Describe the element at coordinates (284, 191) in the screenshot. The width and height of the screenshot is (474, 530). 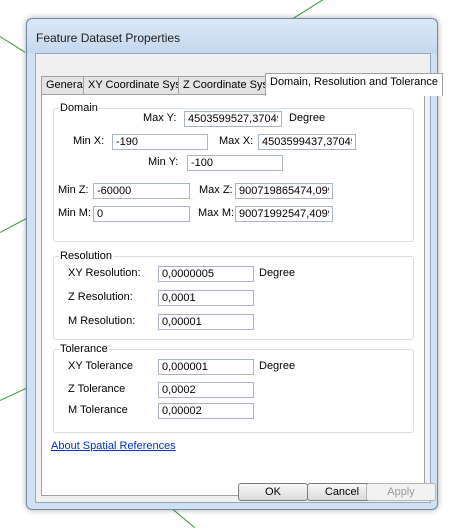
I see `max-z-field` at that location.